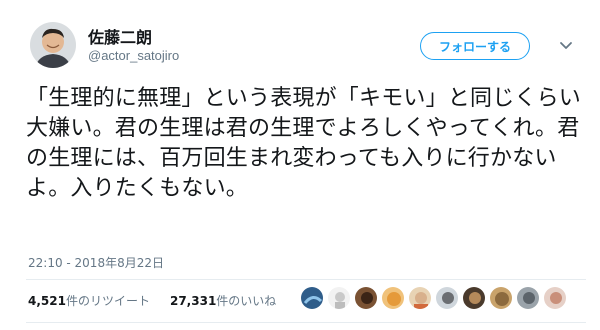  I want to click on follow-button: フォローする, so click(475, 46).